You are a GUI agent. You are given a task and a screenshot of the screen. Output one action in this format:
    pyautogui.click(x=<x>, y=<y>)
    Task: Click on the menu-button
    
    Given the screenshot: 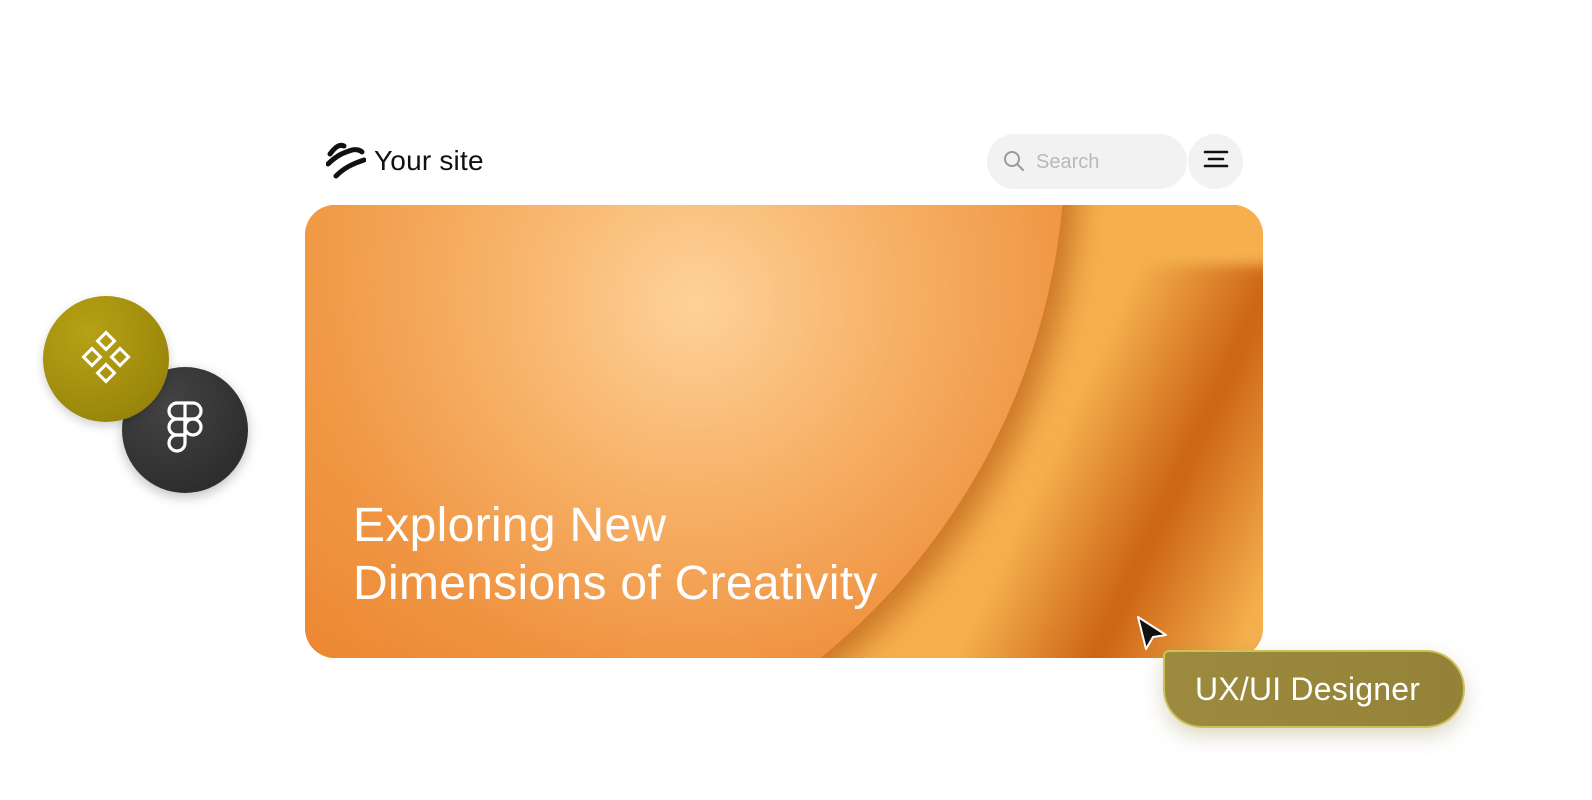 What is the action you would take?
    pyautogui.click(x=1215, y=161)
    